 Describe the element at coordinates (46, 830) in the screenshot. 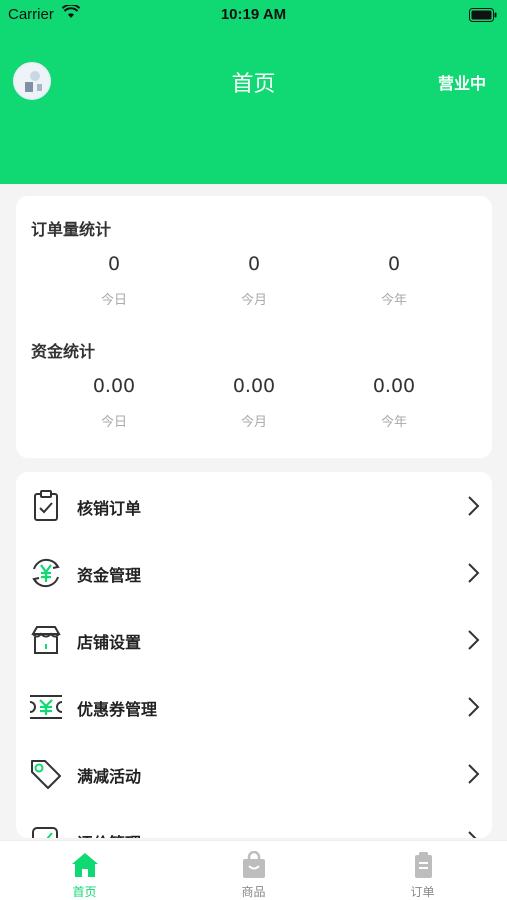

I see `review-icon` at that location.